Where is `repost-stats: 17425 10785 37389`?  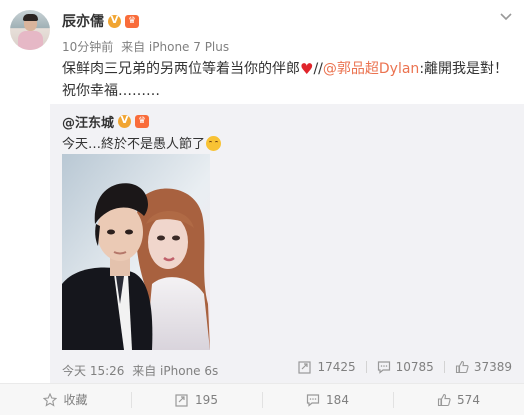 repost-stats: 17425 10785 37389 is located at coordinates (405, 367).